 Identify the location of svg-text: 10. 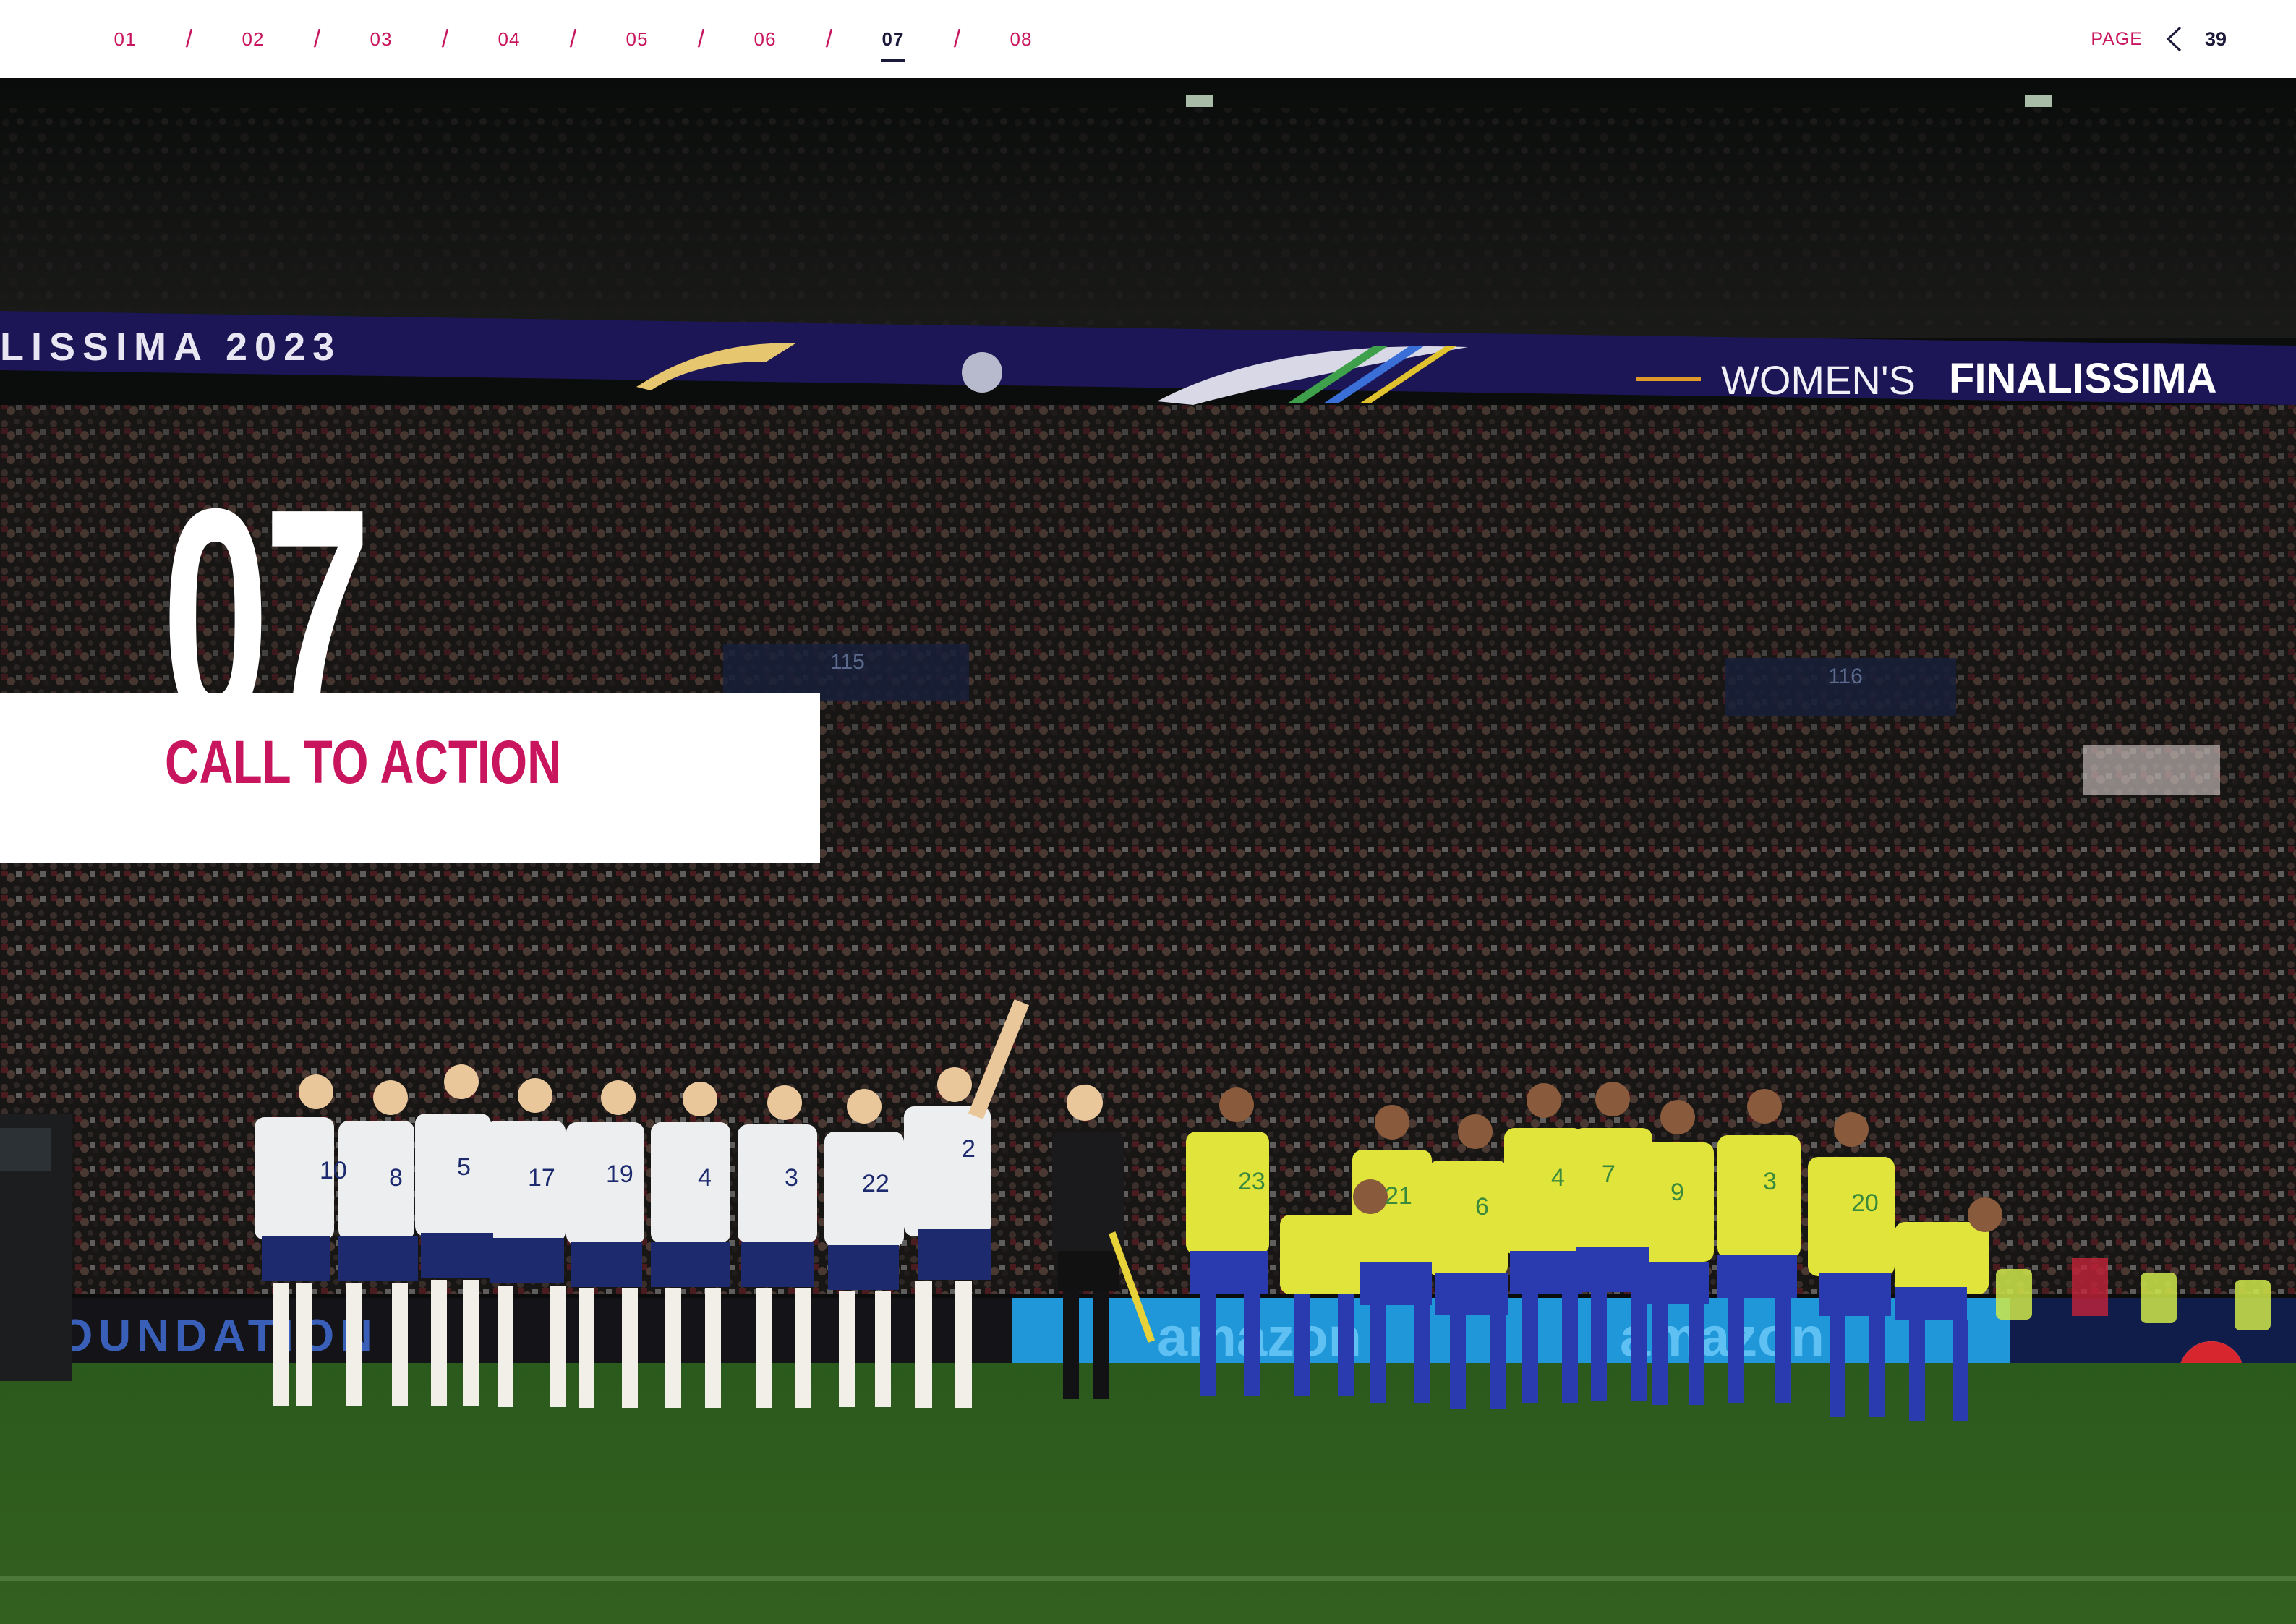
(333, 1170).